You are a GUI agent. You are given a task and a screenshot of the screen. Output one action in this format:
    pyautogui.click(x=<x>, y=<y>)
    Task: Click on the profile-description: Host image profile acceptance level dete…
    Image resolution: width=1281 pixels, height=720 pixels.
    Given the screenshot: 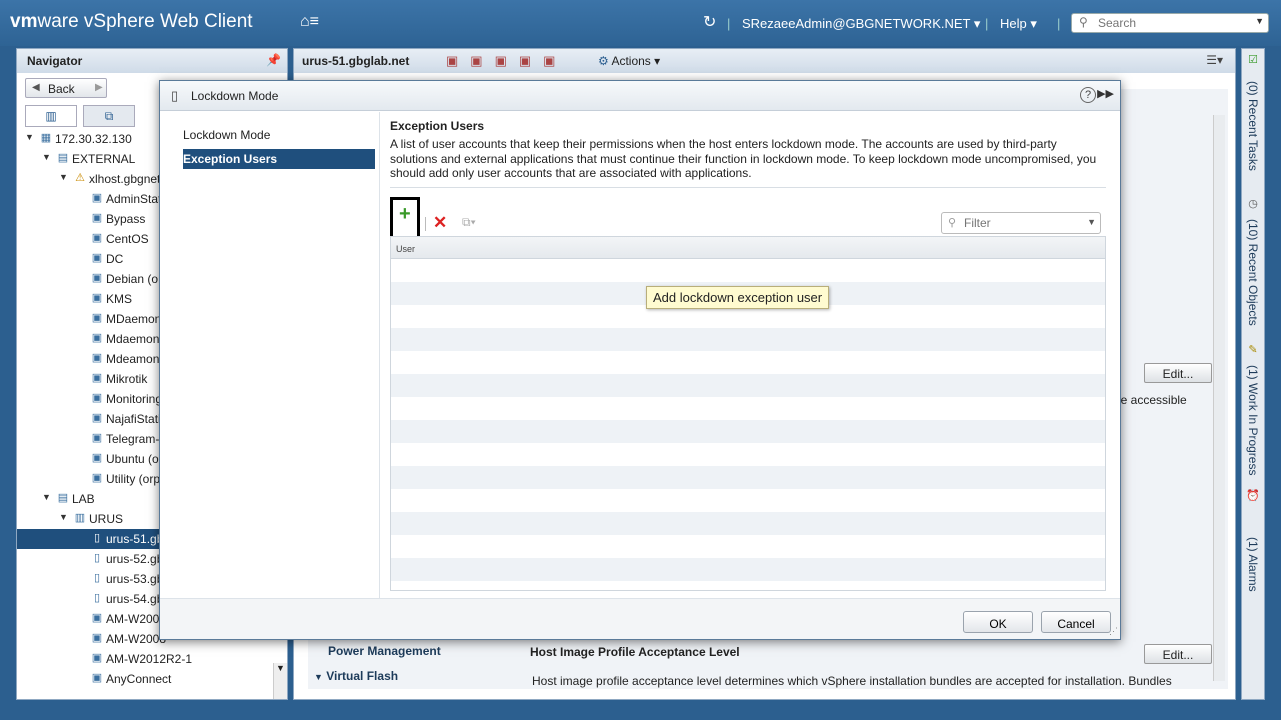 What is the action you would take?
    pyautogui.click(x=852, y=681)
    